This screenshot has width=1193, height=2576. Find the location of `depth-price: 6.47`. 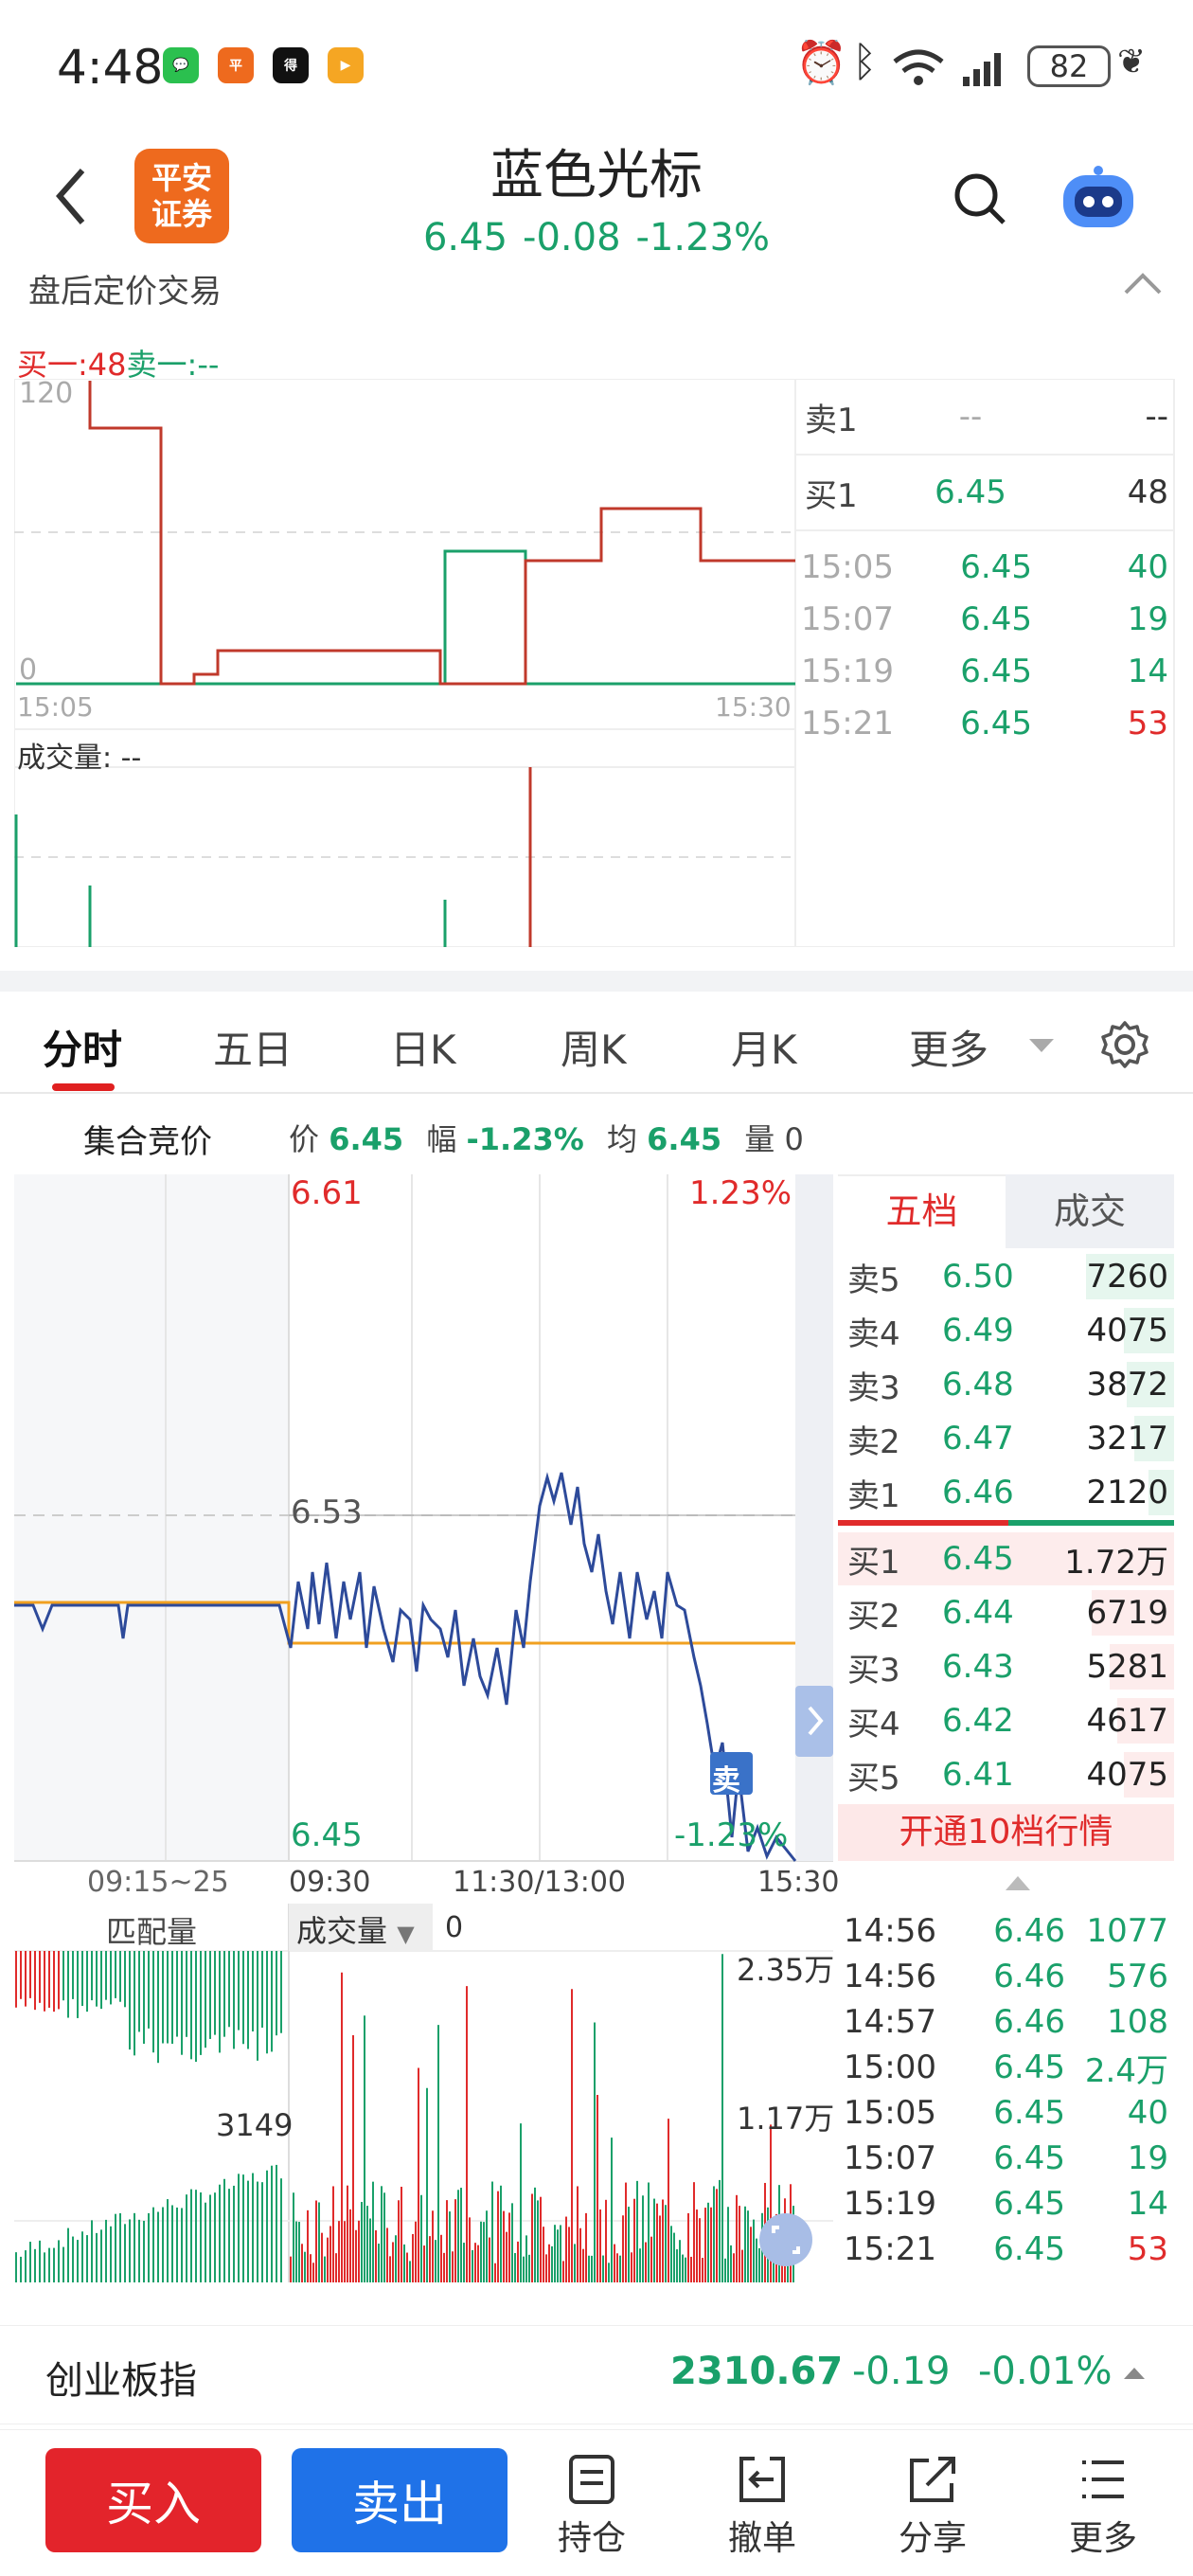

depth-price: 6.47 is located at coordinates (978, 1439).